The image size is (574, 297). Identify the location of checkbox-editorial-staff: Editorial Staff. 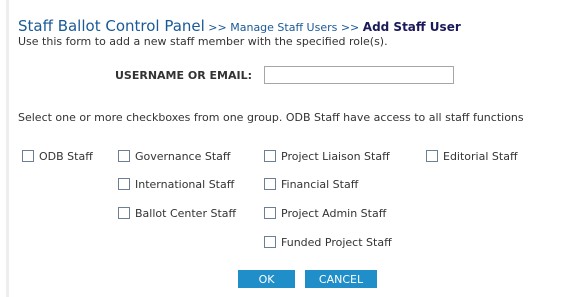
(472, 156).